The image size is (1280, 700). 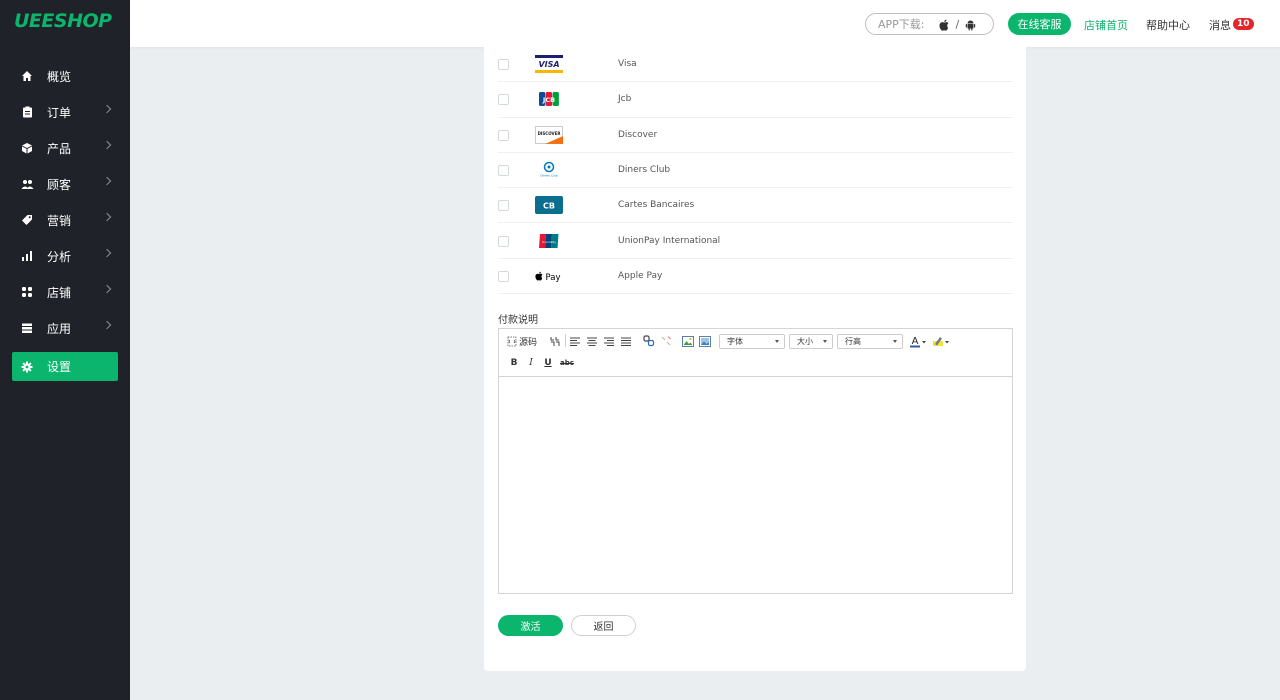 I want to click on clipboard-icon, so click(x=27, y=112).